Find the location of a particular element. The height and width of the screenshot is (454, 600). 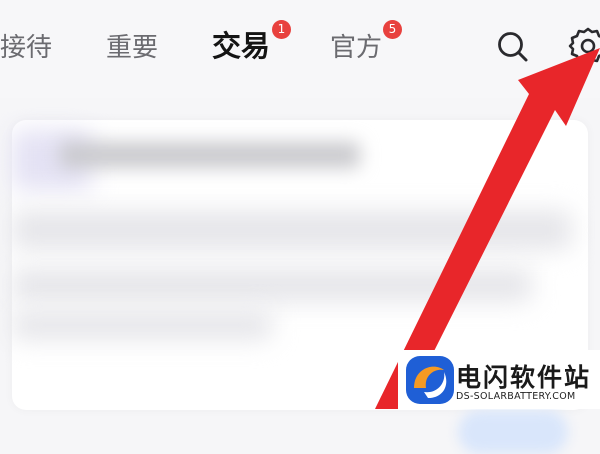

watermark: 电闪软件站 DS-SOLARBATTERY.COM is located at coordinates (499, 379).